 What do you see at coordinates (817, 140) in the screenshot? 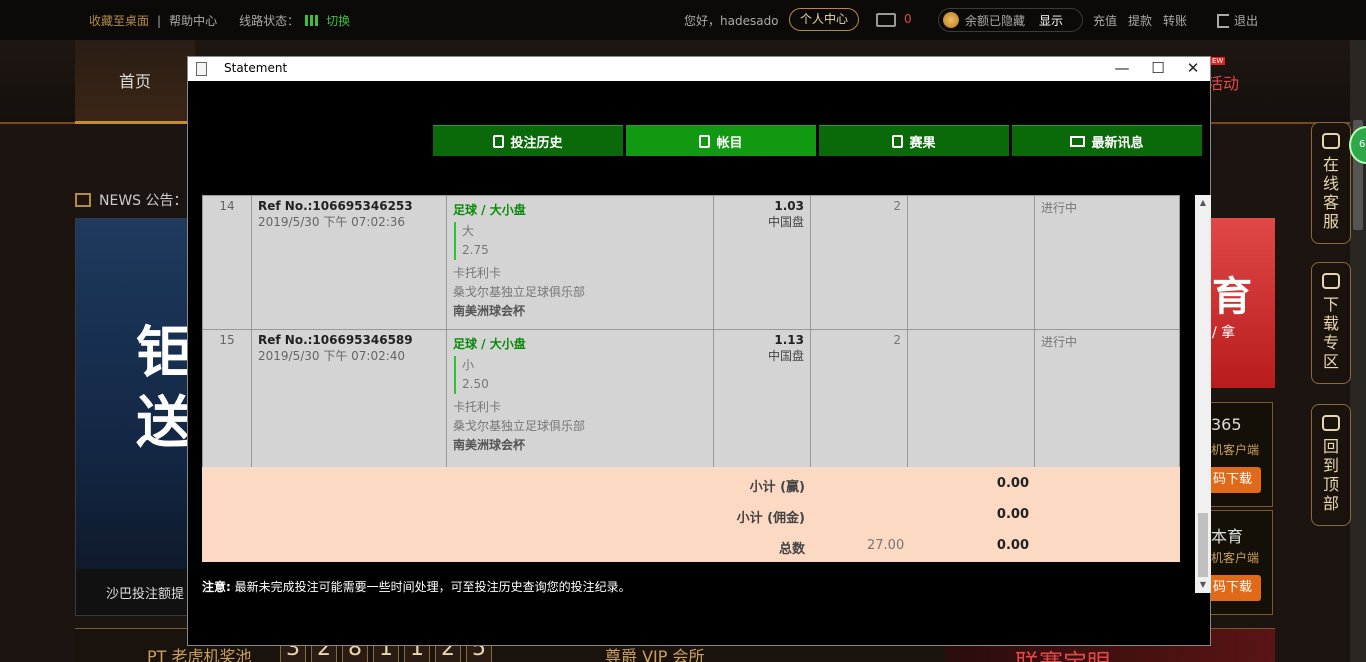
I see `statement-tabs: 投注历史 帐目 赛果 最新讯息` at bounding box center [817, 140].